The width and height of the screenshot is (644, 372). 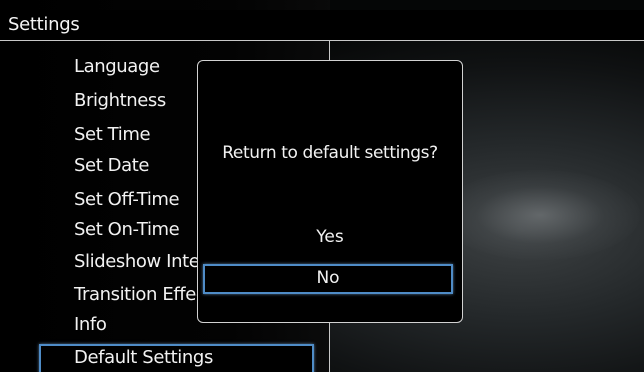 What do you see at coordinates (112, 135) in the screenshot?
I see `menu-item-set-time: Set Time` at bounding box center [112, 135].